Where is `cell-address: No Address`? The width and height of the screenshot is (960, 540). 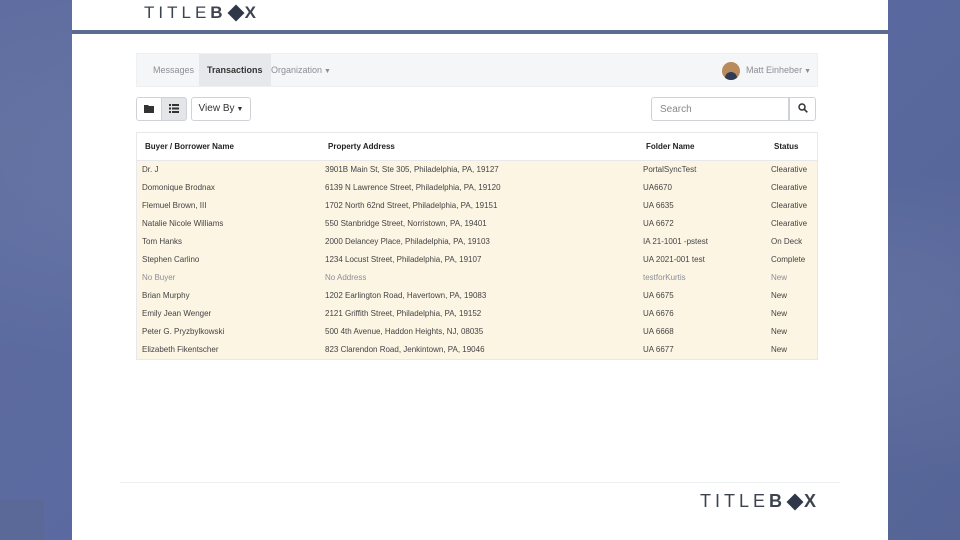
cell-address: No Address is located at coordinates (346, 277).